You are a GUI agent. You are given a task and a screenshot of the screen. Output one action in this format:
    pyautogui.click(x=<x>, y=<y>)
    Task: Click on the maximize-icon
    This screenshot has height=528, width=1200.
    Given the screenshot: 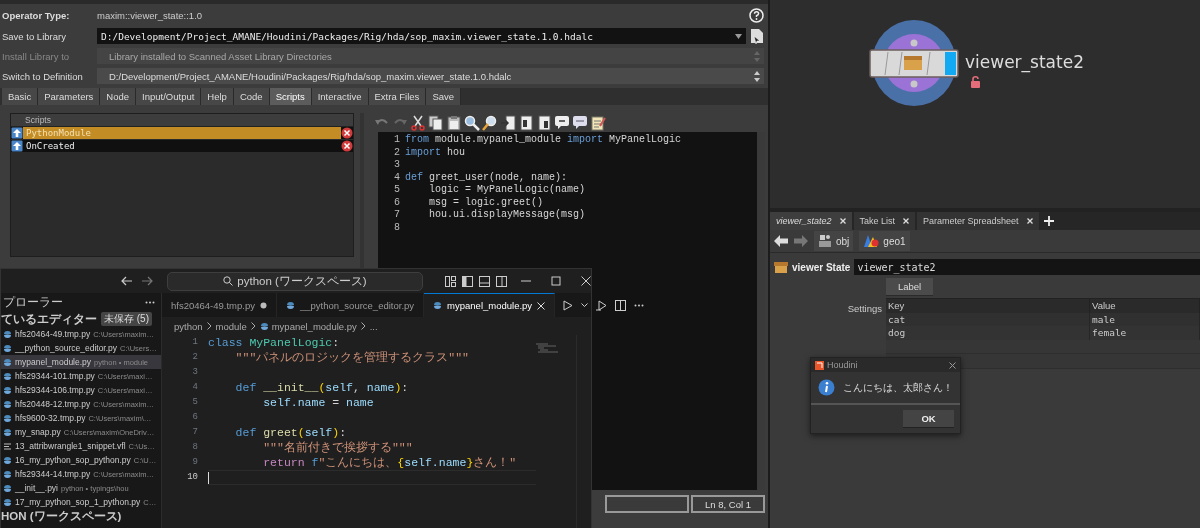 What is the action you would take?
    pyautogui.click(x=556, y=281)
    